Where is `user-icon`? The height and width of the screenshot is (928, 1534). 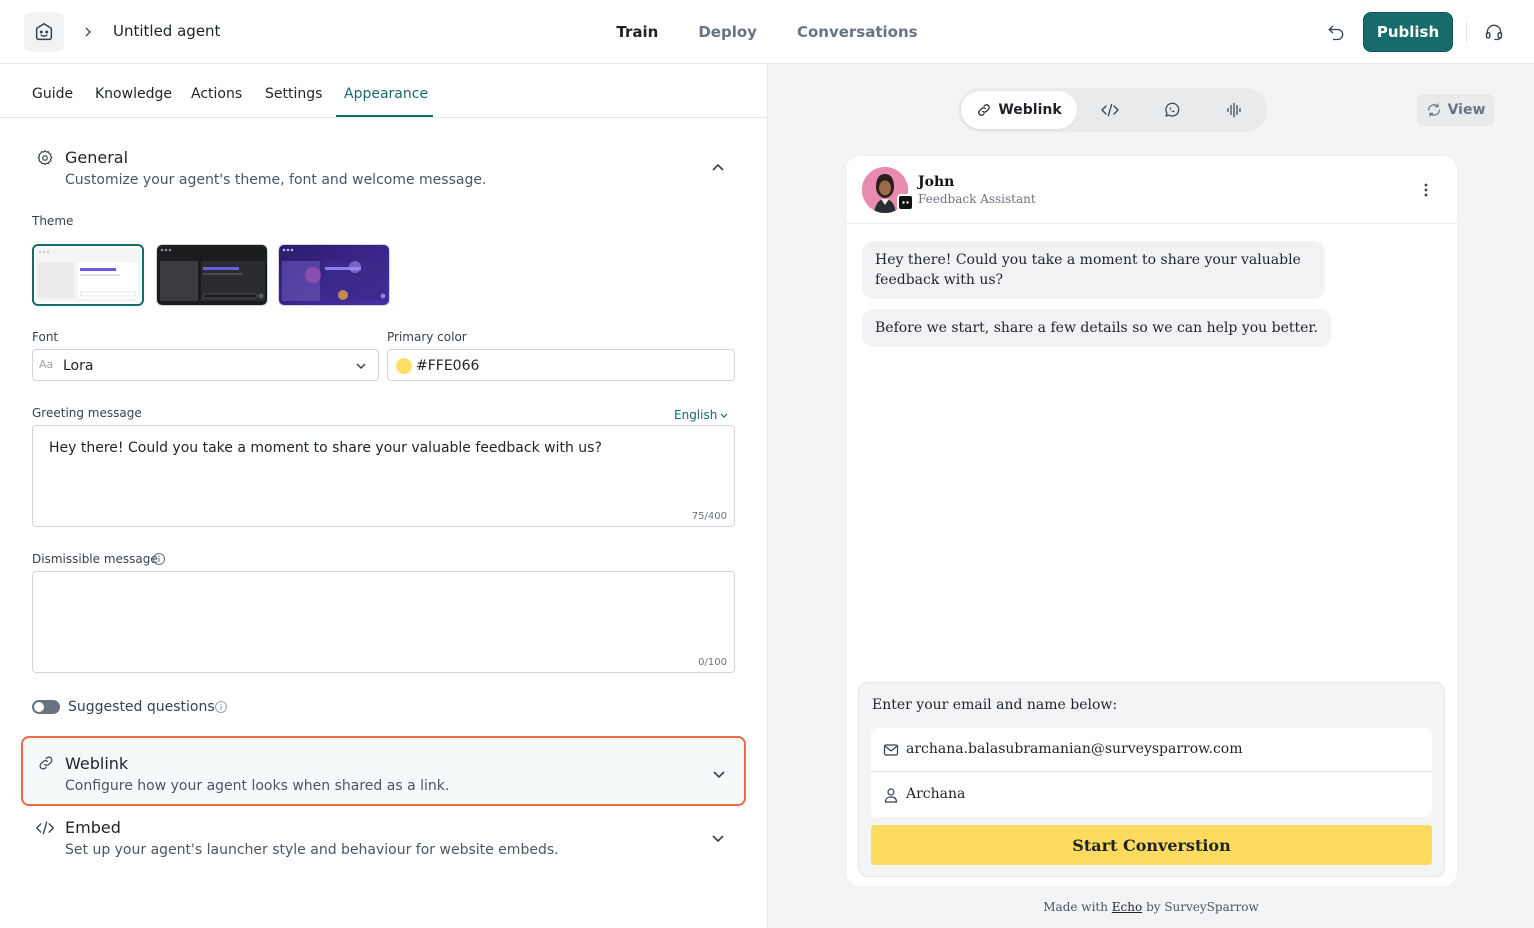
user-icon is located at coordinates (891, 795).